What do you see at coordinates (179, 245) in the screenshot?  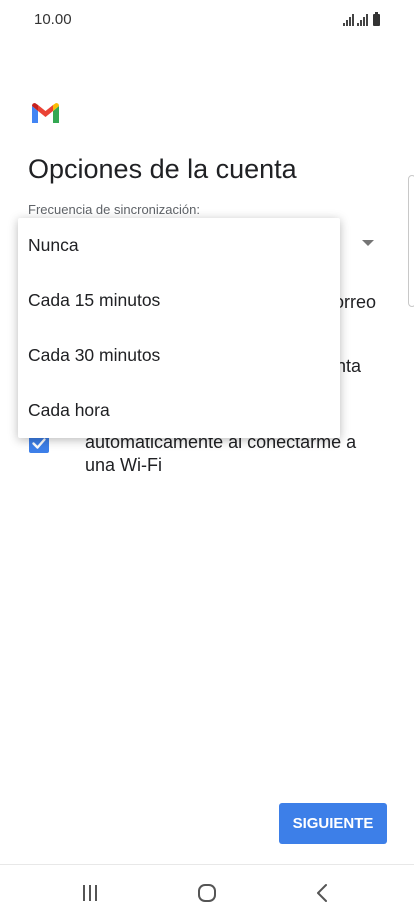 I see `menu-item-nunca: Nunca` at bounding box center [179, 245].